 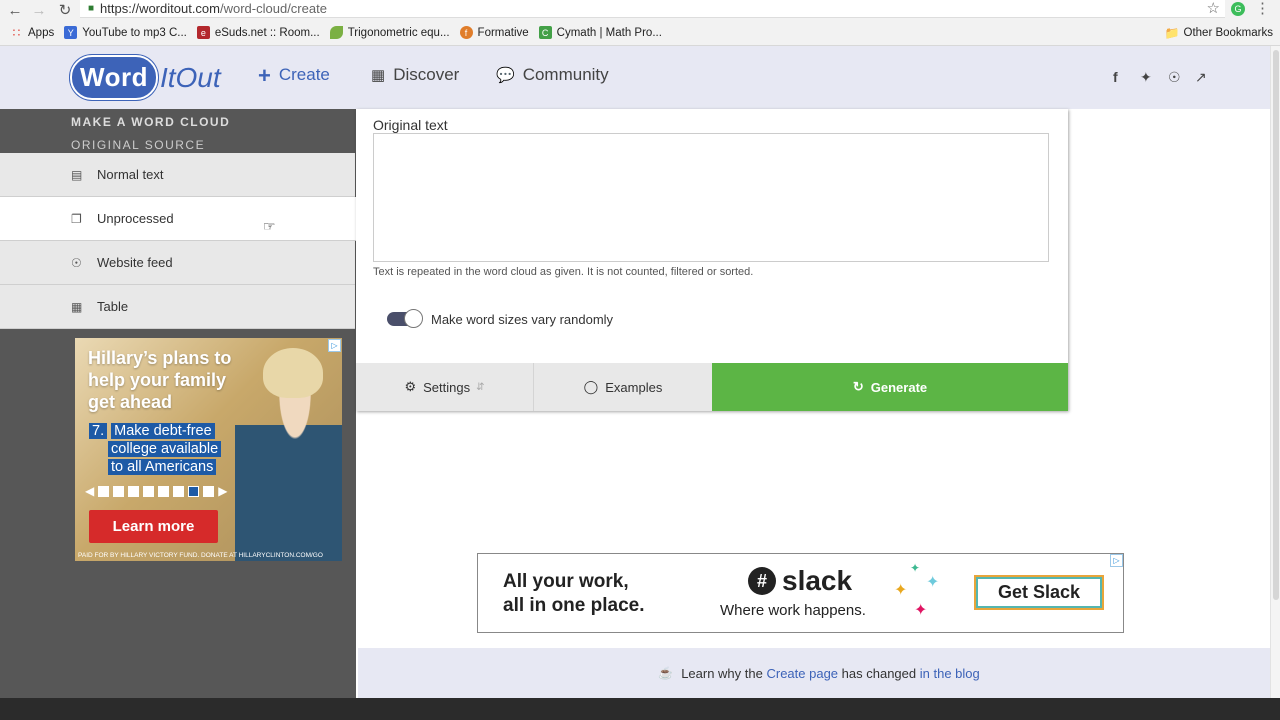 I want to click on prev-arrow-icon: ◀, so click(x=89, y=491).